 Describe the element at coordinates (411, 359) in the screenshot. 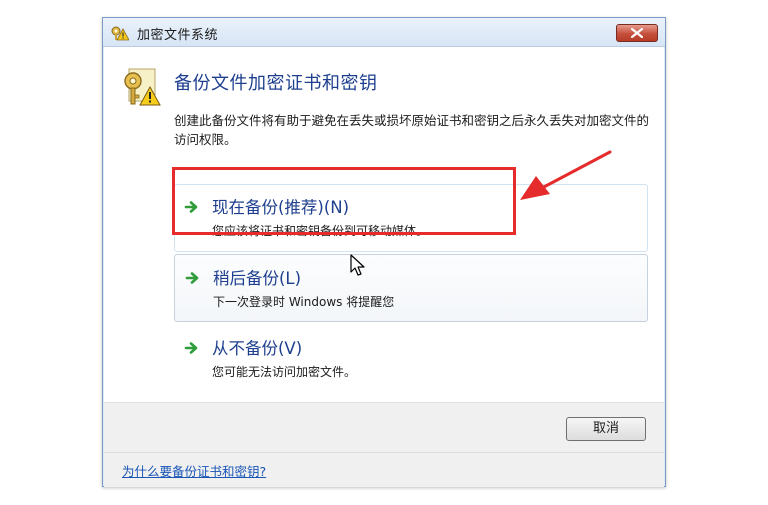

I see `never-backup-option: 从不备份(V) 您可能无法访问加密文件。` at that location.